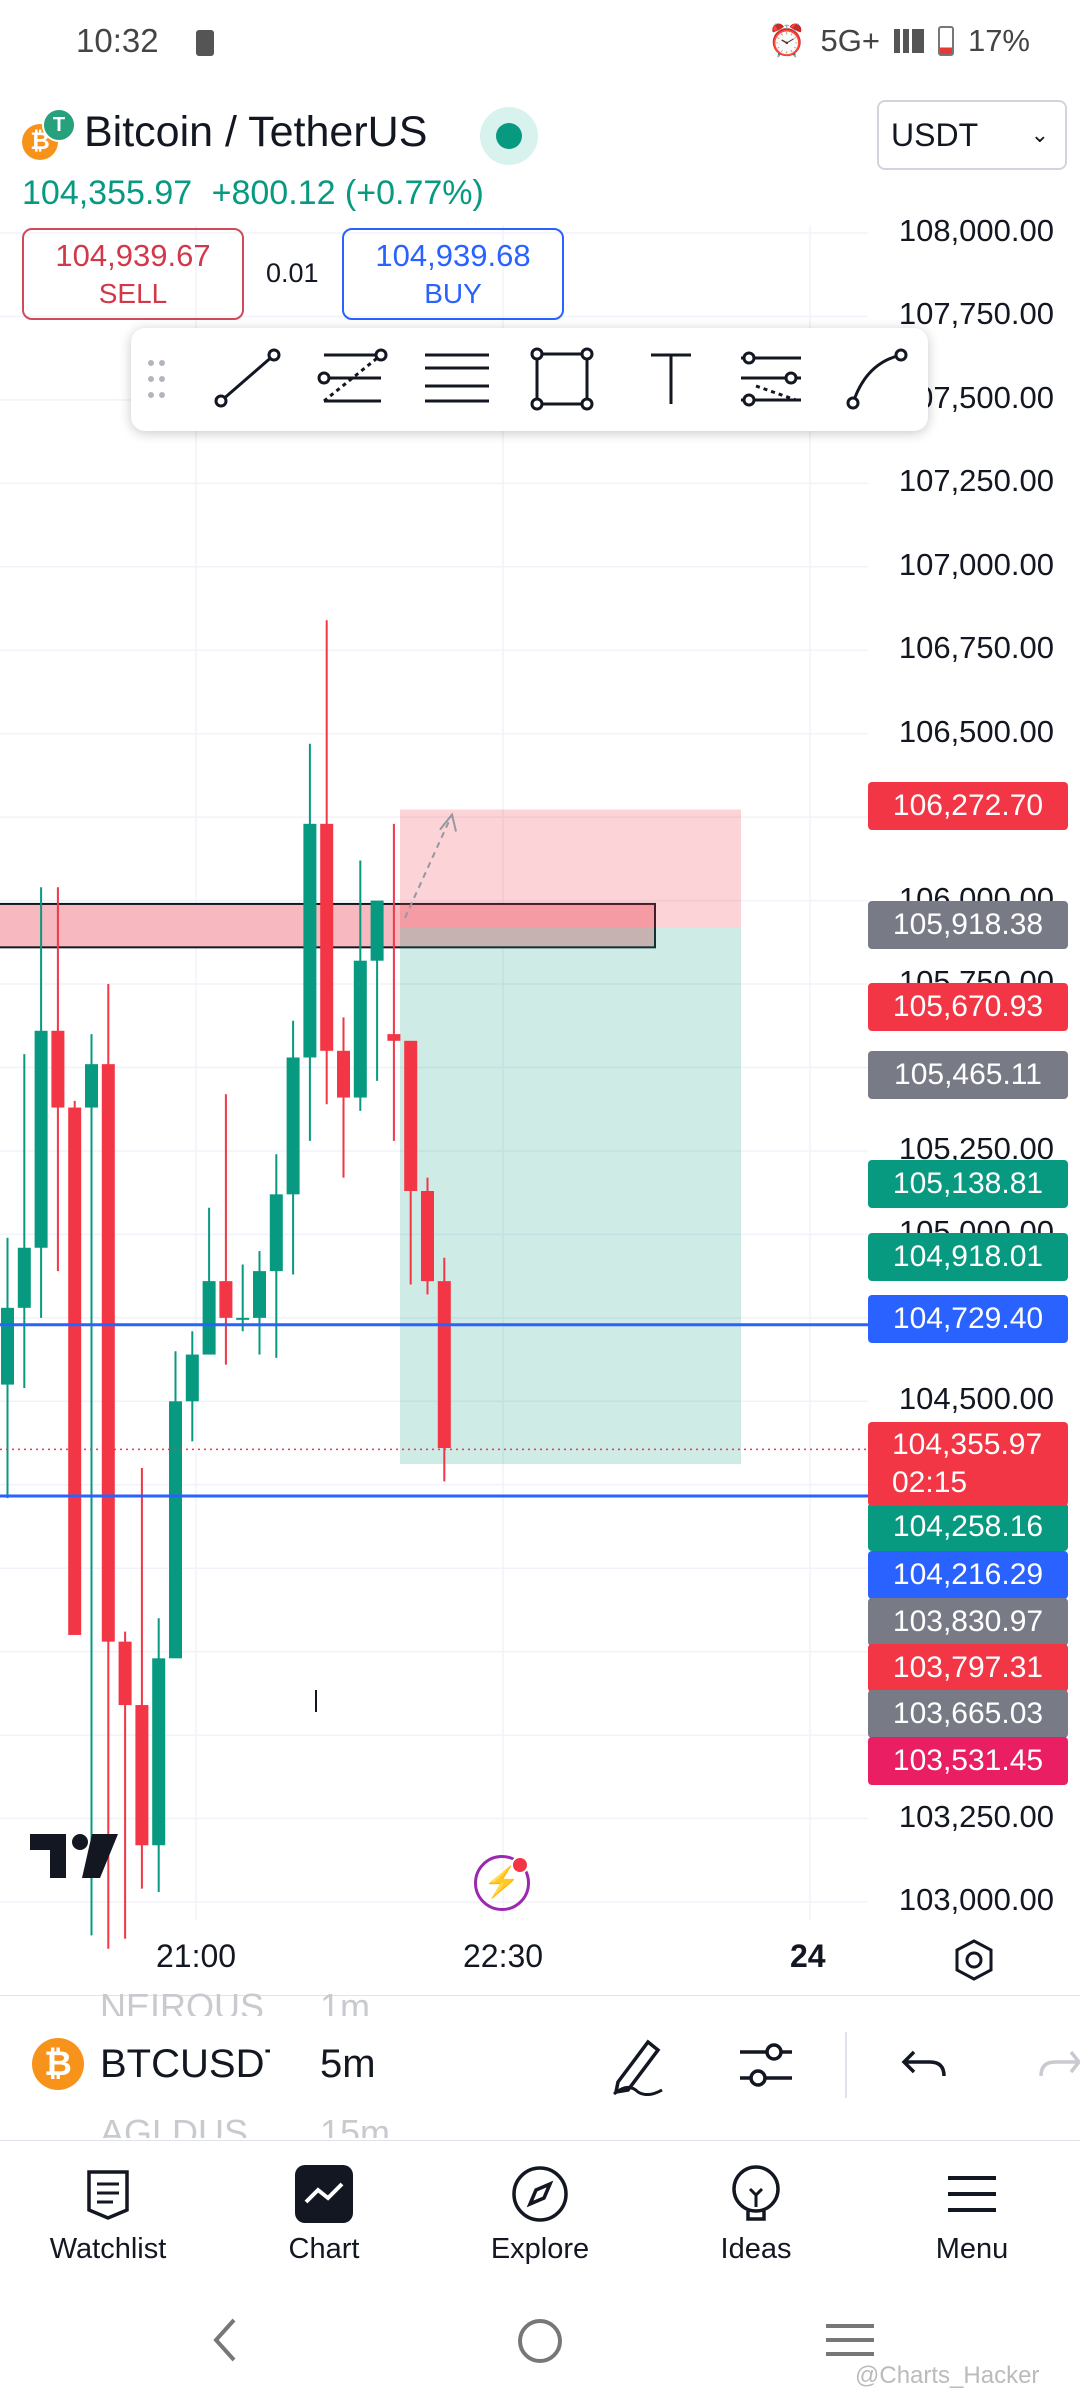 Image resolution: width=1080 pixels, height=2400 pixels. What do you see at coordinates (968, 1075) in the screenshot?
I see `price-tag: 105,465.11` at bounding box center [968, 1075].